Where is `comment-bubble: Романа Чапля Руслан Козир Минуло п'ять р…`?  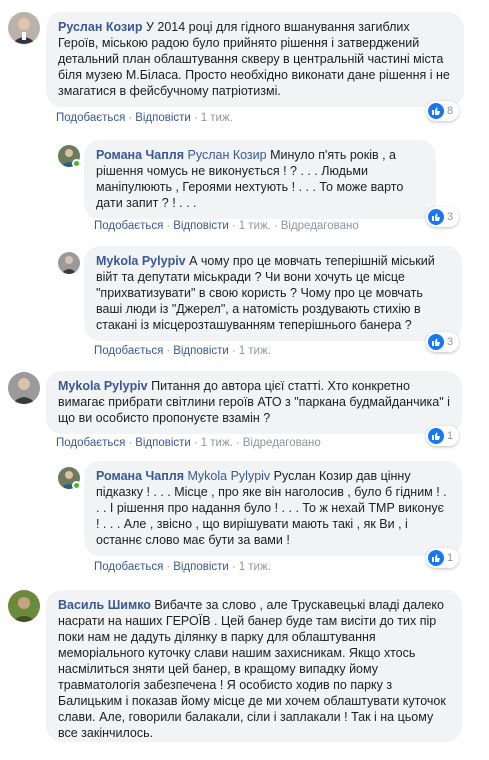 comment-bubble: Романа Чапля Руслан Козир Минуло п'ять р… is located at coordinates (260, 179).